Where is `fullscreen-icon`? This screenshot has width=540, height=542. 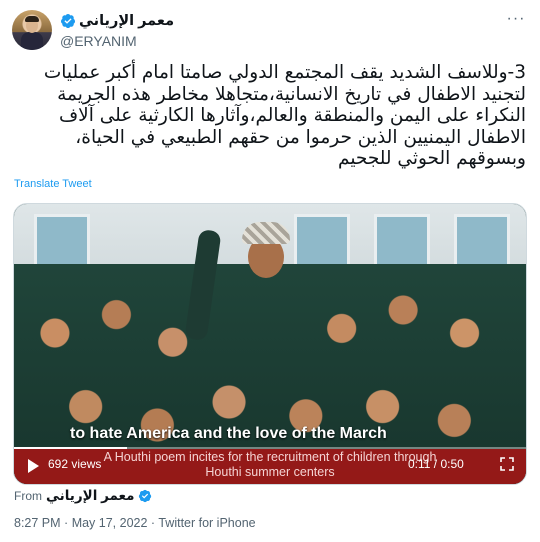
fullscreen-icon is located at coordinates (507, 464).